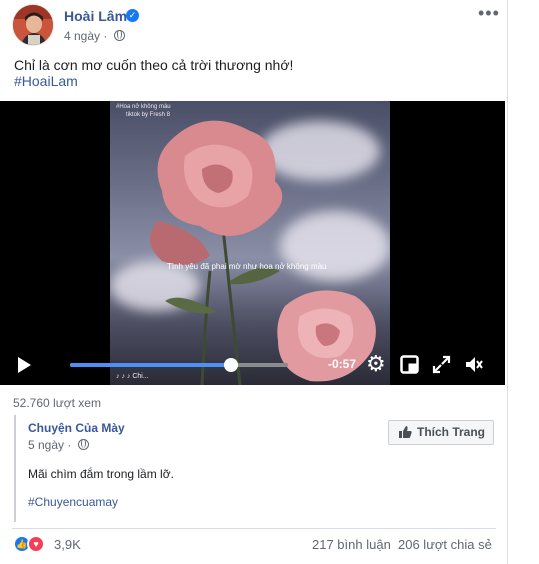 Image resolution: width=539 pixels, height=564 pixels. Describe the element at coordinates (489, 13) in the screenshot. I see `more-options-icon: •••` at that location.